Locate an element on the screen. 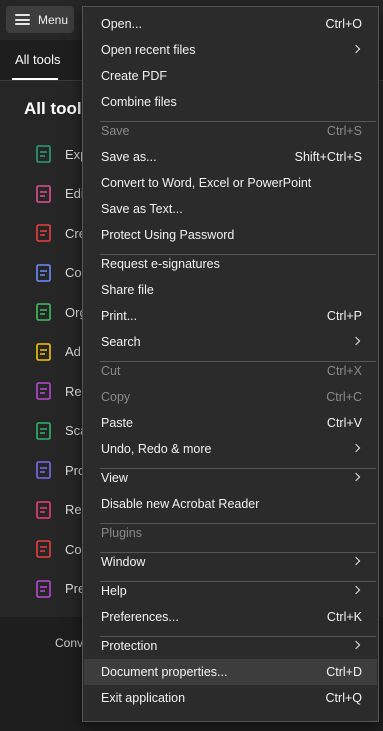 Image resolution: width=383 pixels, height=731 pixels. menu-button: Menu is located at coordinates (40, 19).